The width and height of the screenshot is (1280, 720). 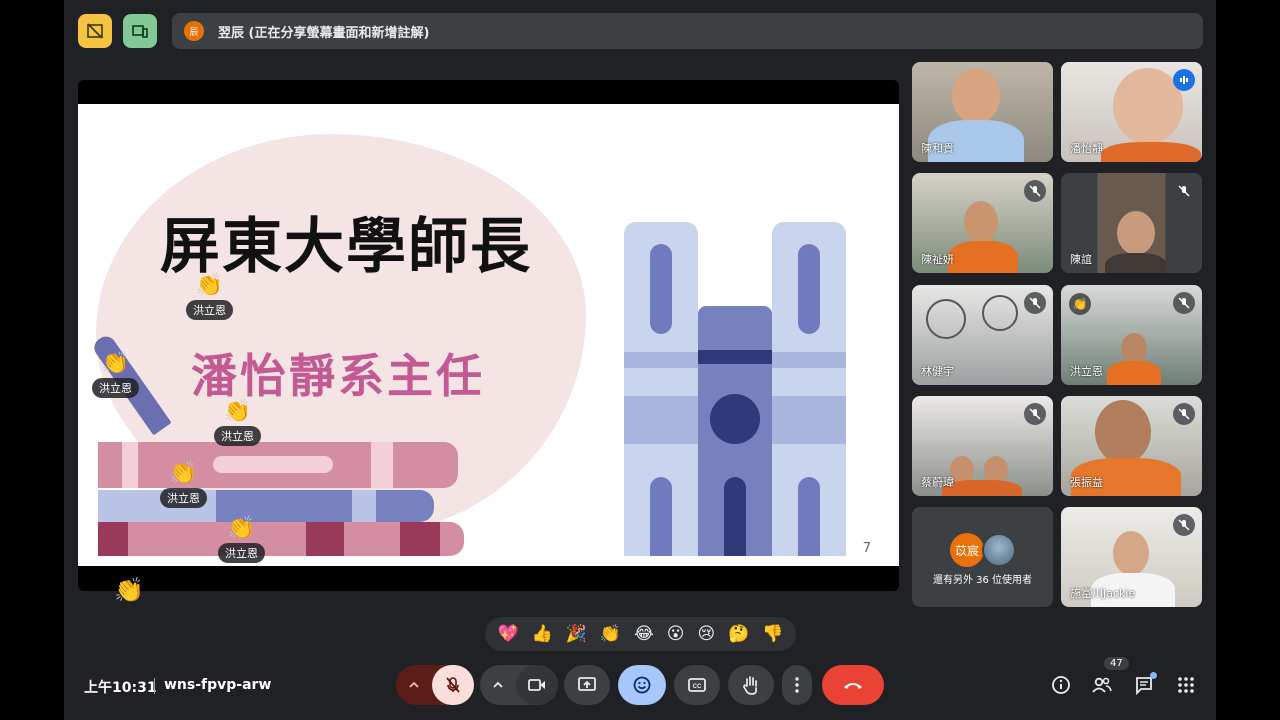 I want to click on participant-tile: 張振益, so click(x=1131, y=446).